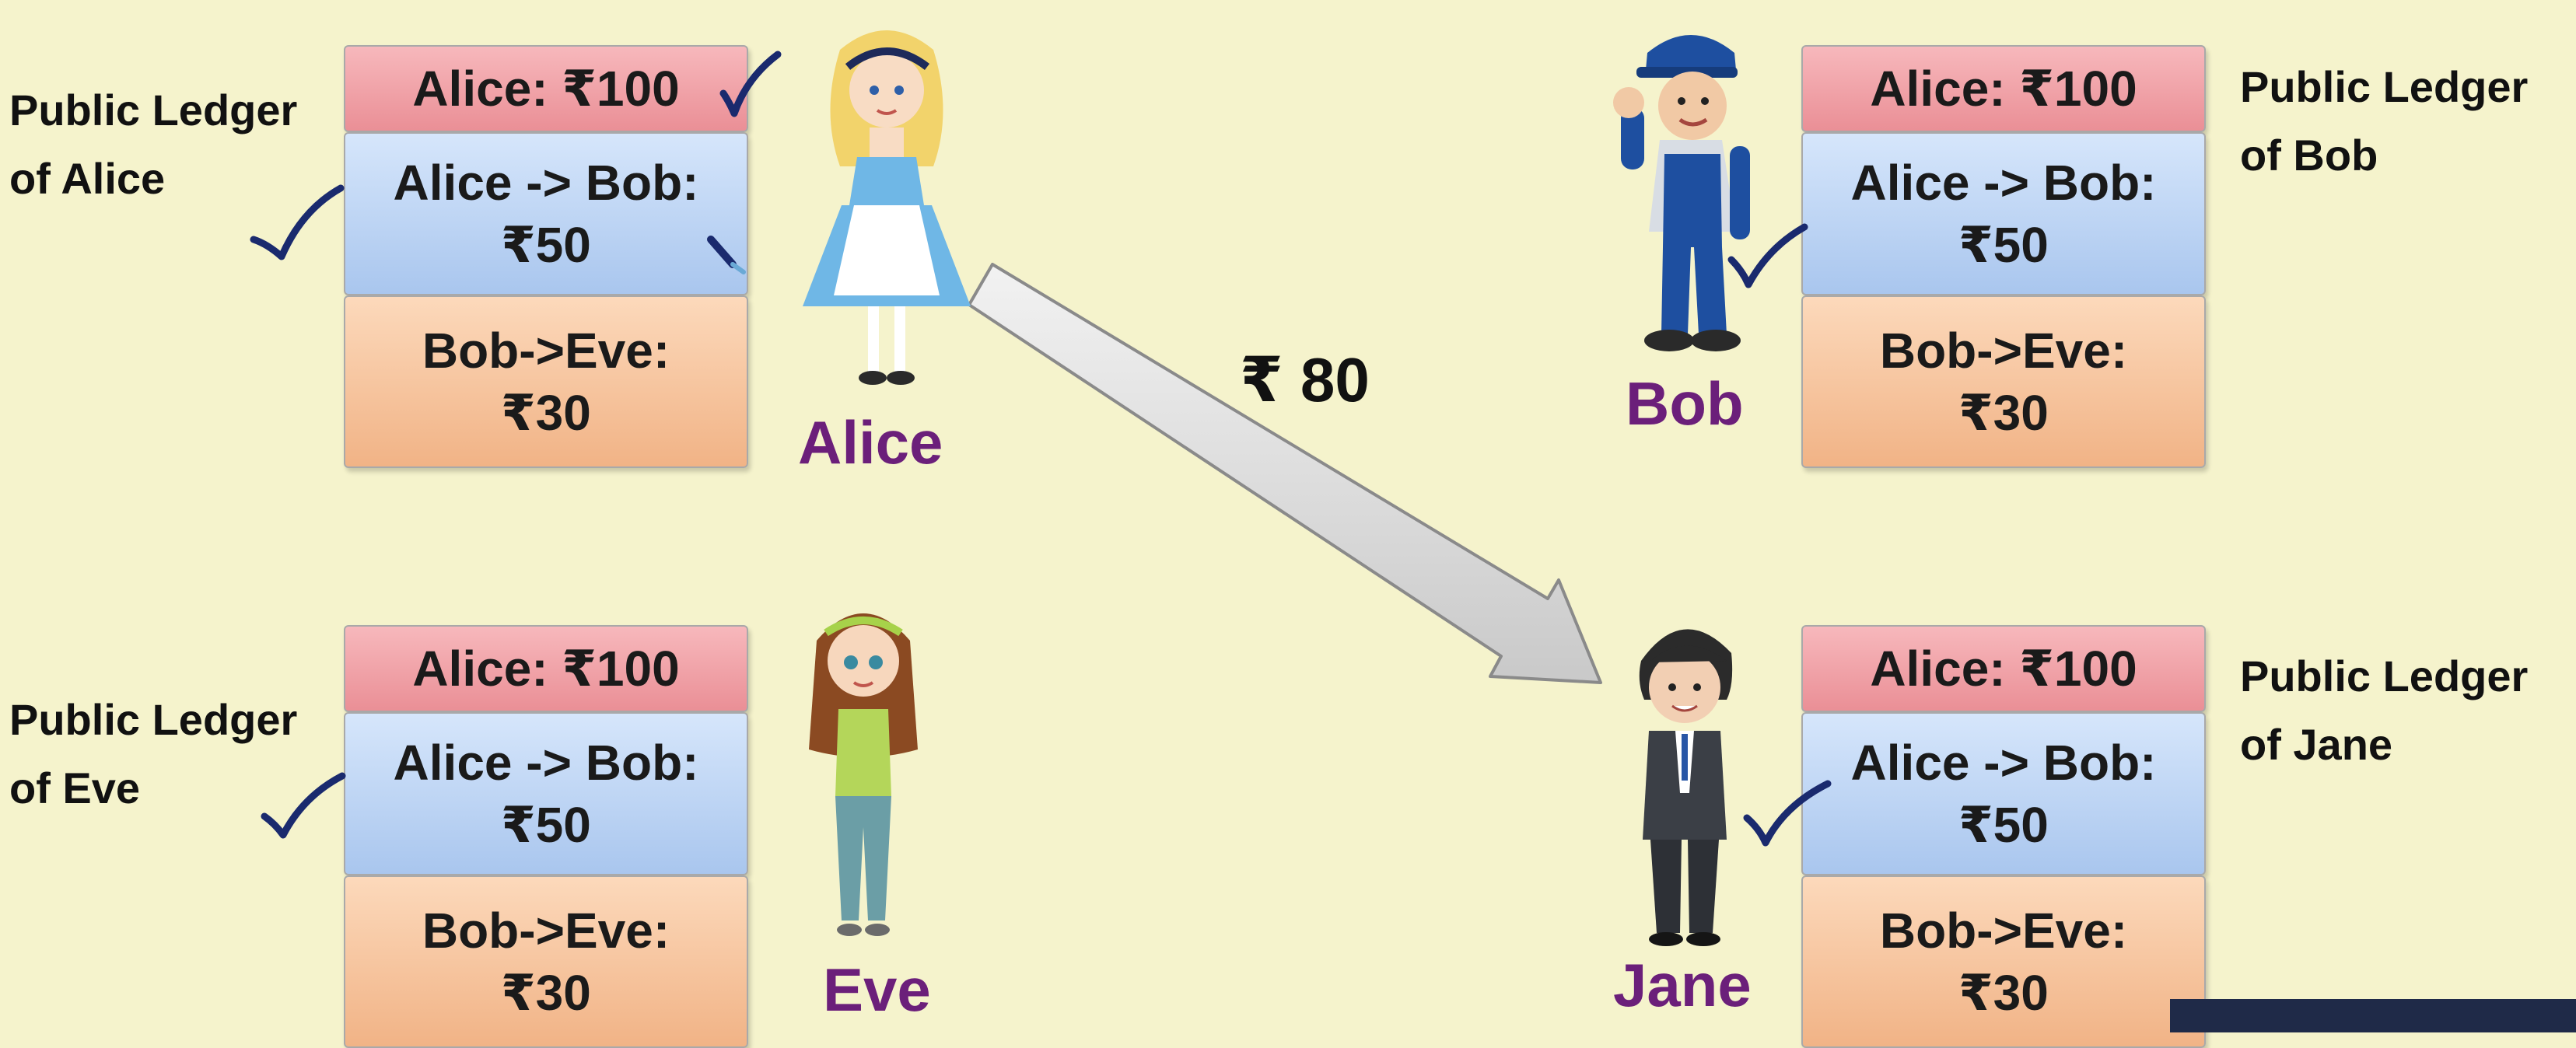 Image resolution: width=2576 pixels, height=1048 pixels. I want to click on ledger-caption-bob-line1: Public Ledger, so click(2385, 86).